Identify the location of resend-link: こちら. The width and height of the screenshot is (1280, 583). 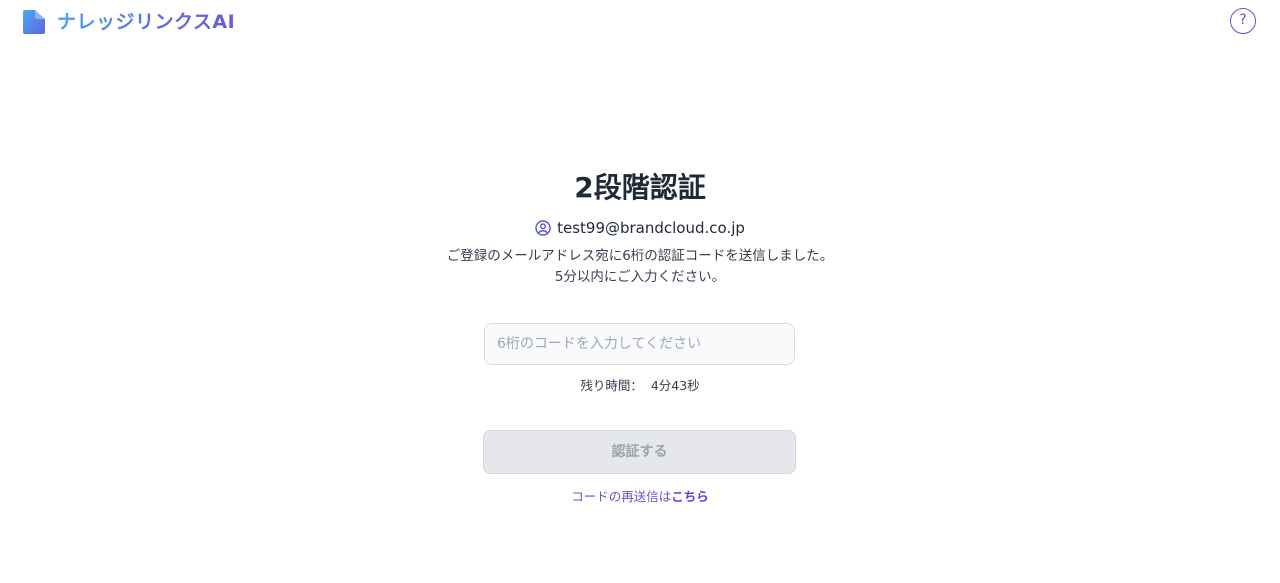
(690, 496).